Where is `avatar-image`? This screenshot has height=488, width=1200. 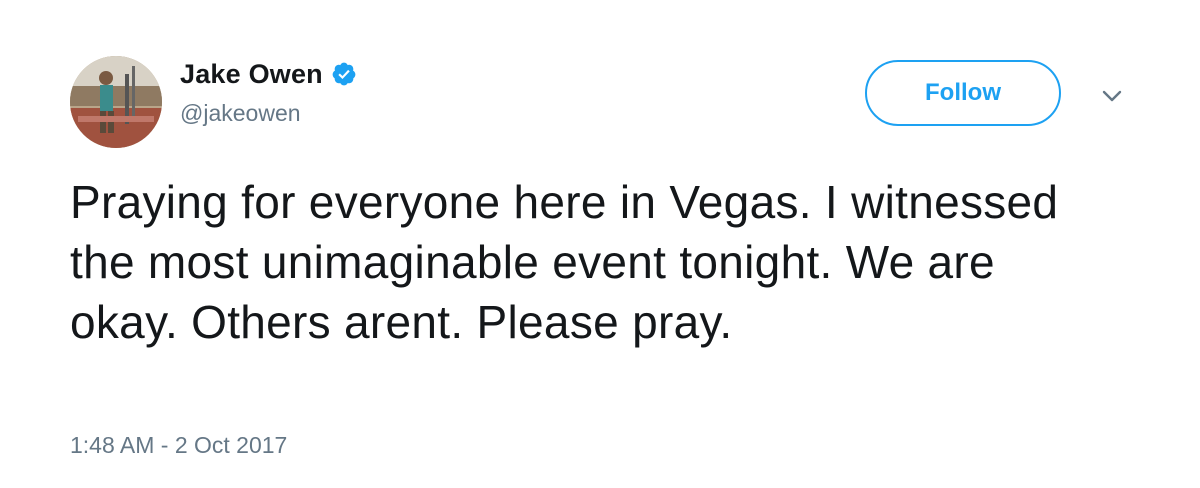
avatar-image is located at coordinates (116, 102).